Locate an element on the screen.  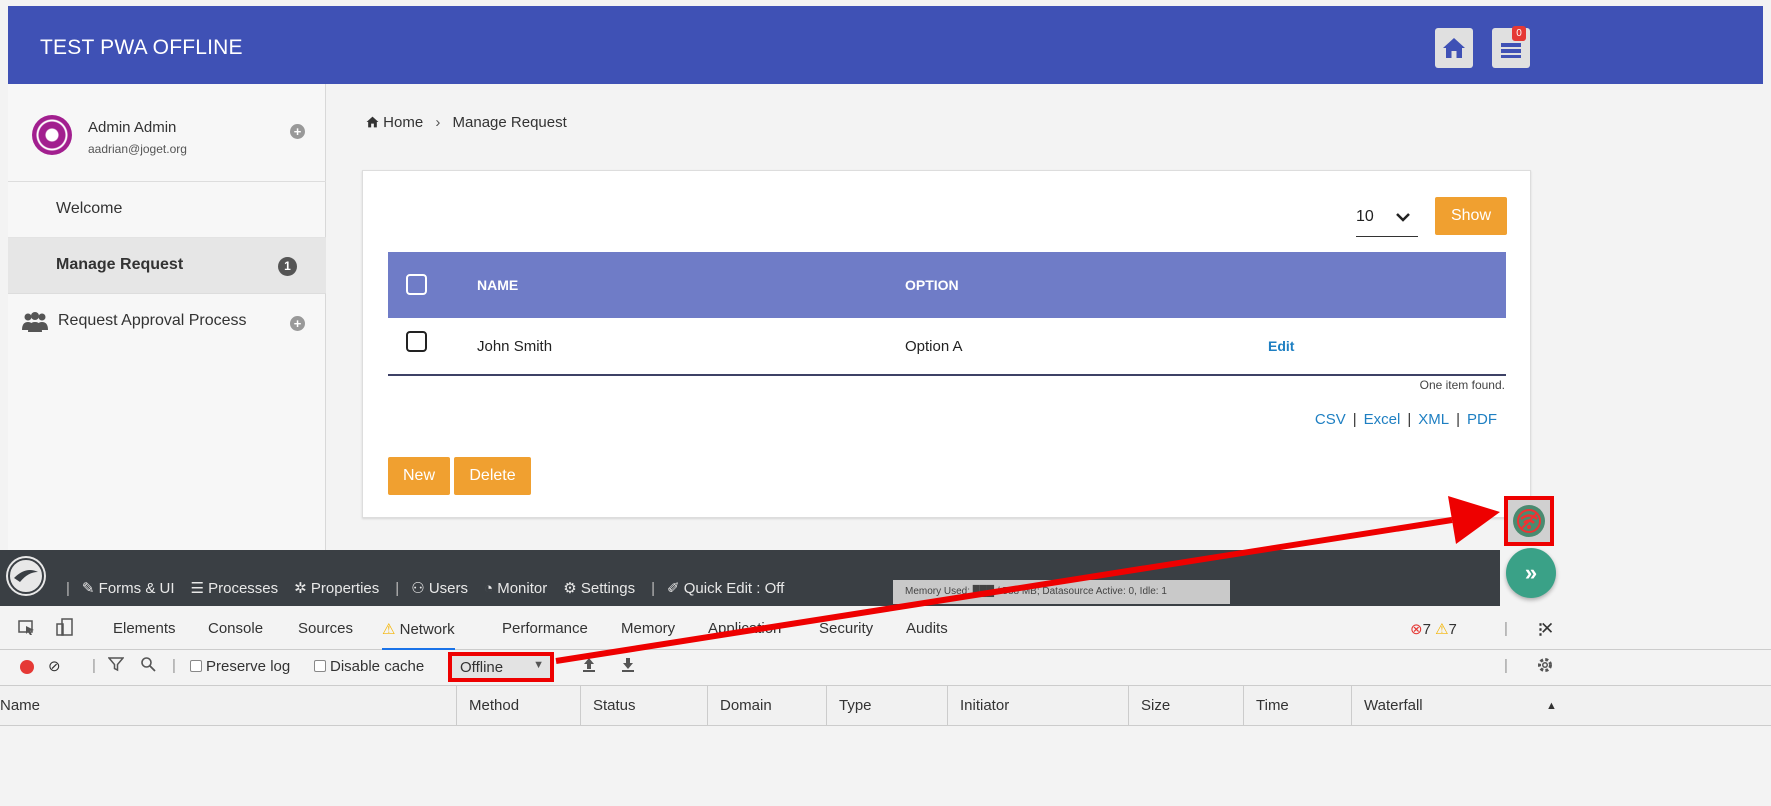
column-header-option: OPTION is located at coordinates (932, 285).